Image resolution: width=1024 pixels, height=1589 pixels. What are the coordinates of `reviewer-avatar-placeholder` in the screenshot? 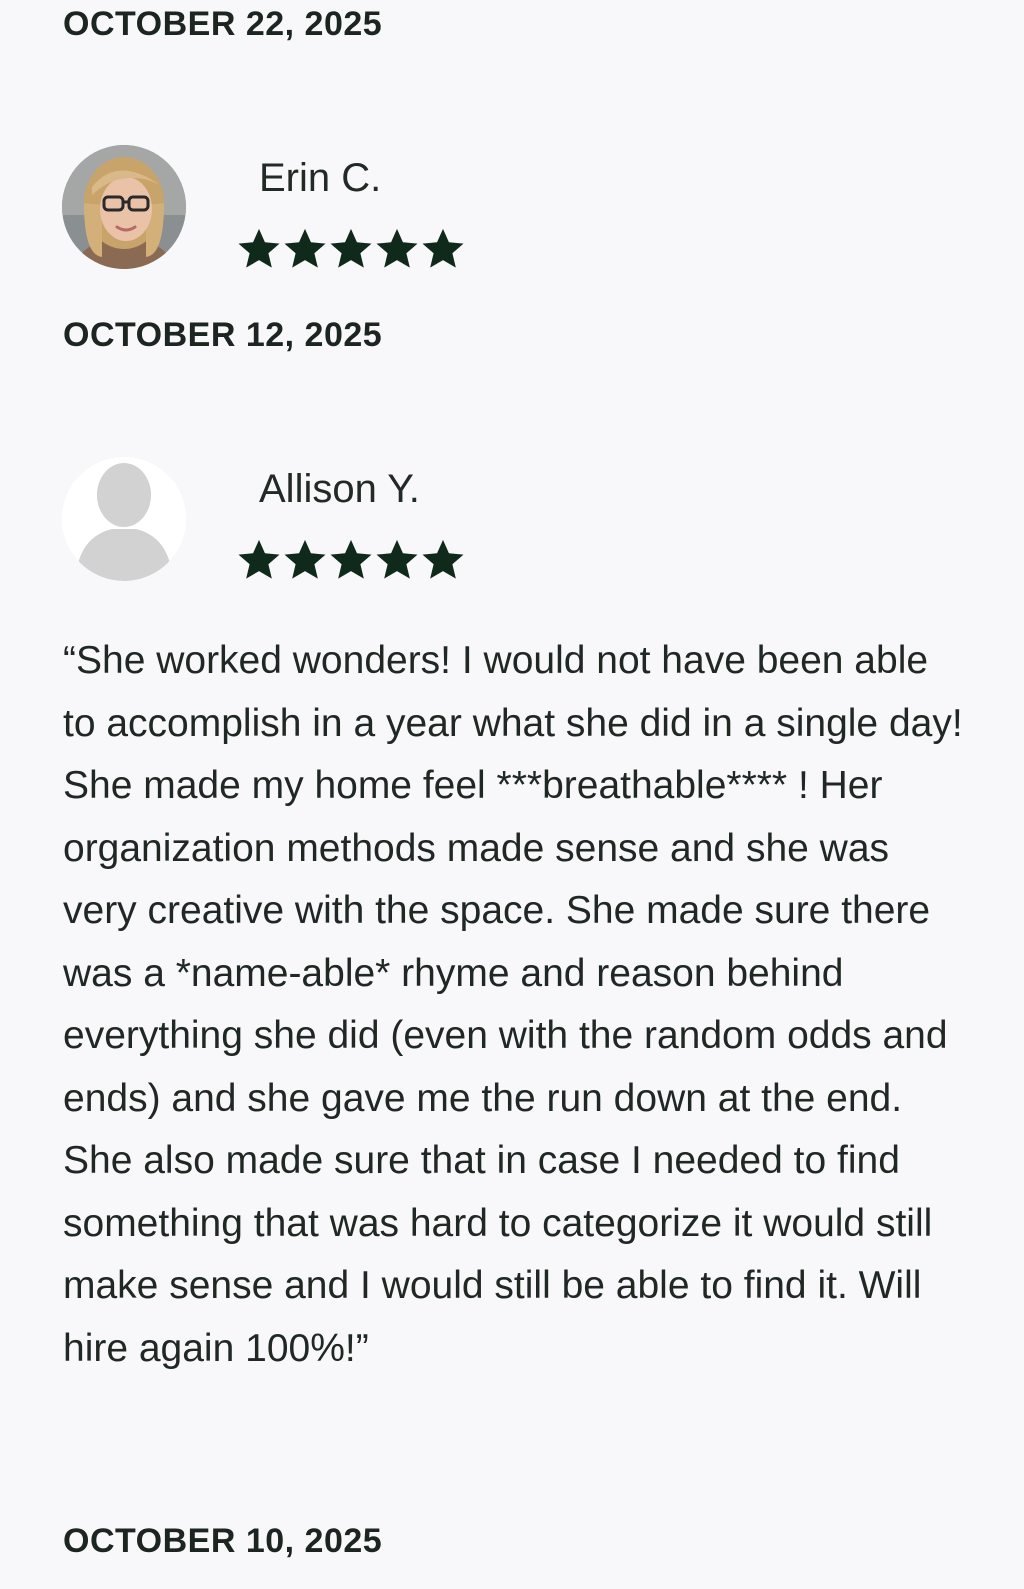 It's located at (124, 519).